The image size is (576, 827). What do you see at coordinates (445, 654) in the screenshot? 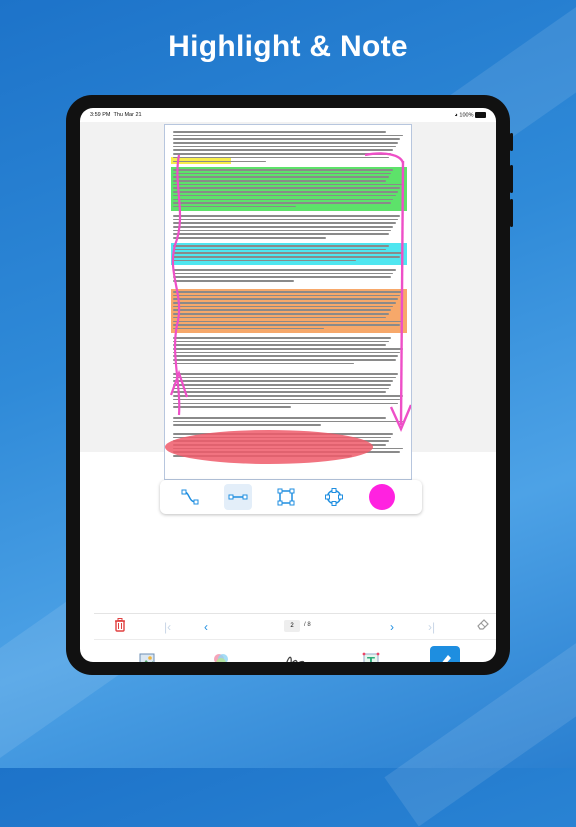
I see `highlighter-icon` at bounding box center [445, 654].